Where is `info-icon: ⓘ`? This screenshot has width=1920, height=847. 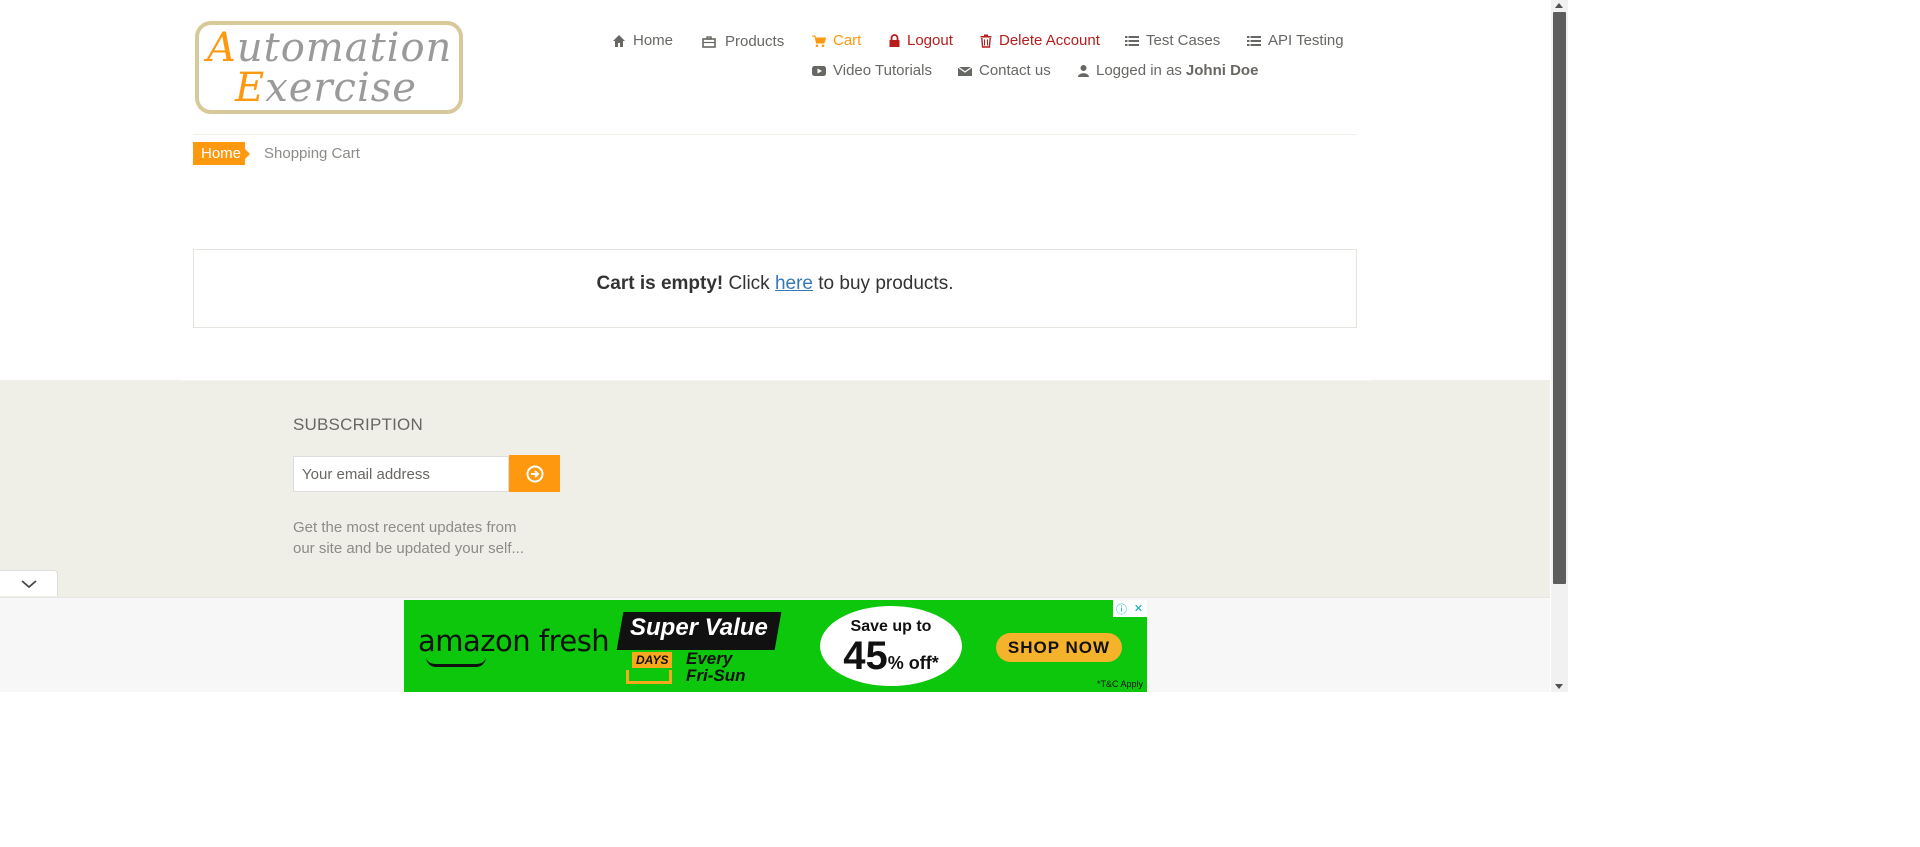
info-icon: ⓘ is located at coordinates (1121, 608).